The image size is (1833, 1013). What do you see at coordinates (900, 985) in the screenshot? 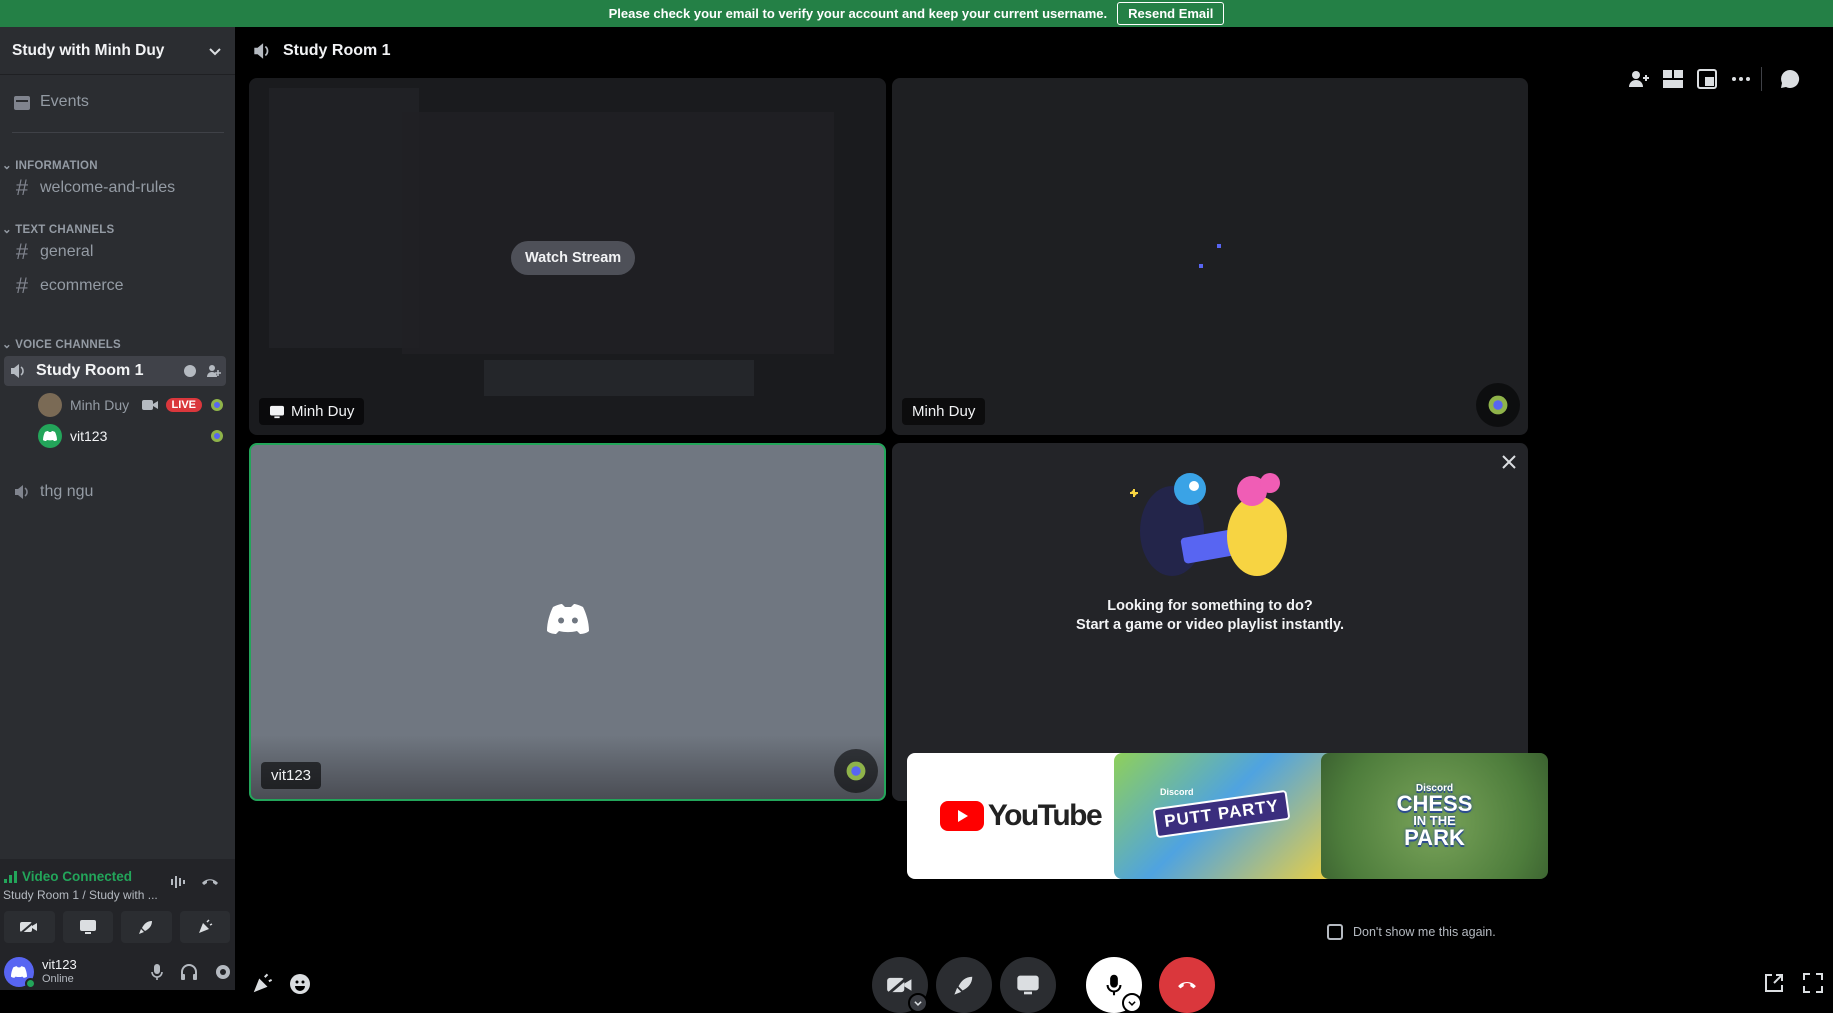
I see `camera-toggle-button` at bounding box center [900, 985].